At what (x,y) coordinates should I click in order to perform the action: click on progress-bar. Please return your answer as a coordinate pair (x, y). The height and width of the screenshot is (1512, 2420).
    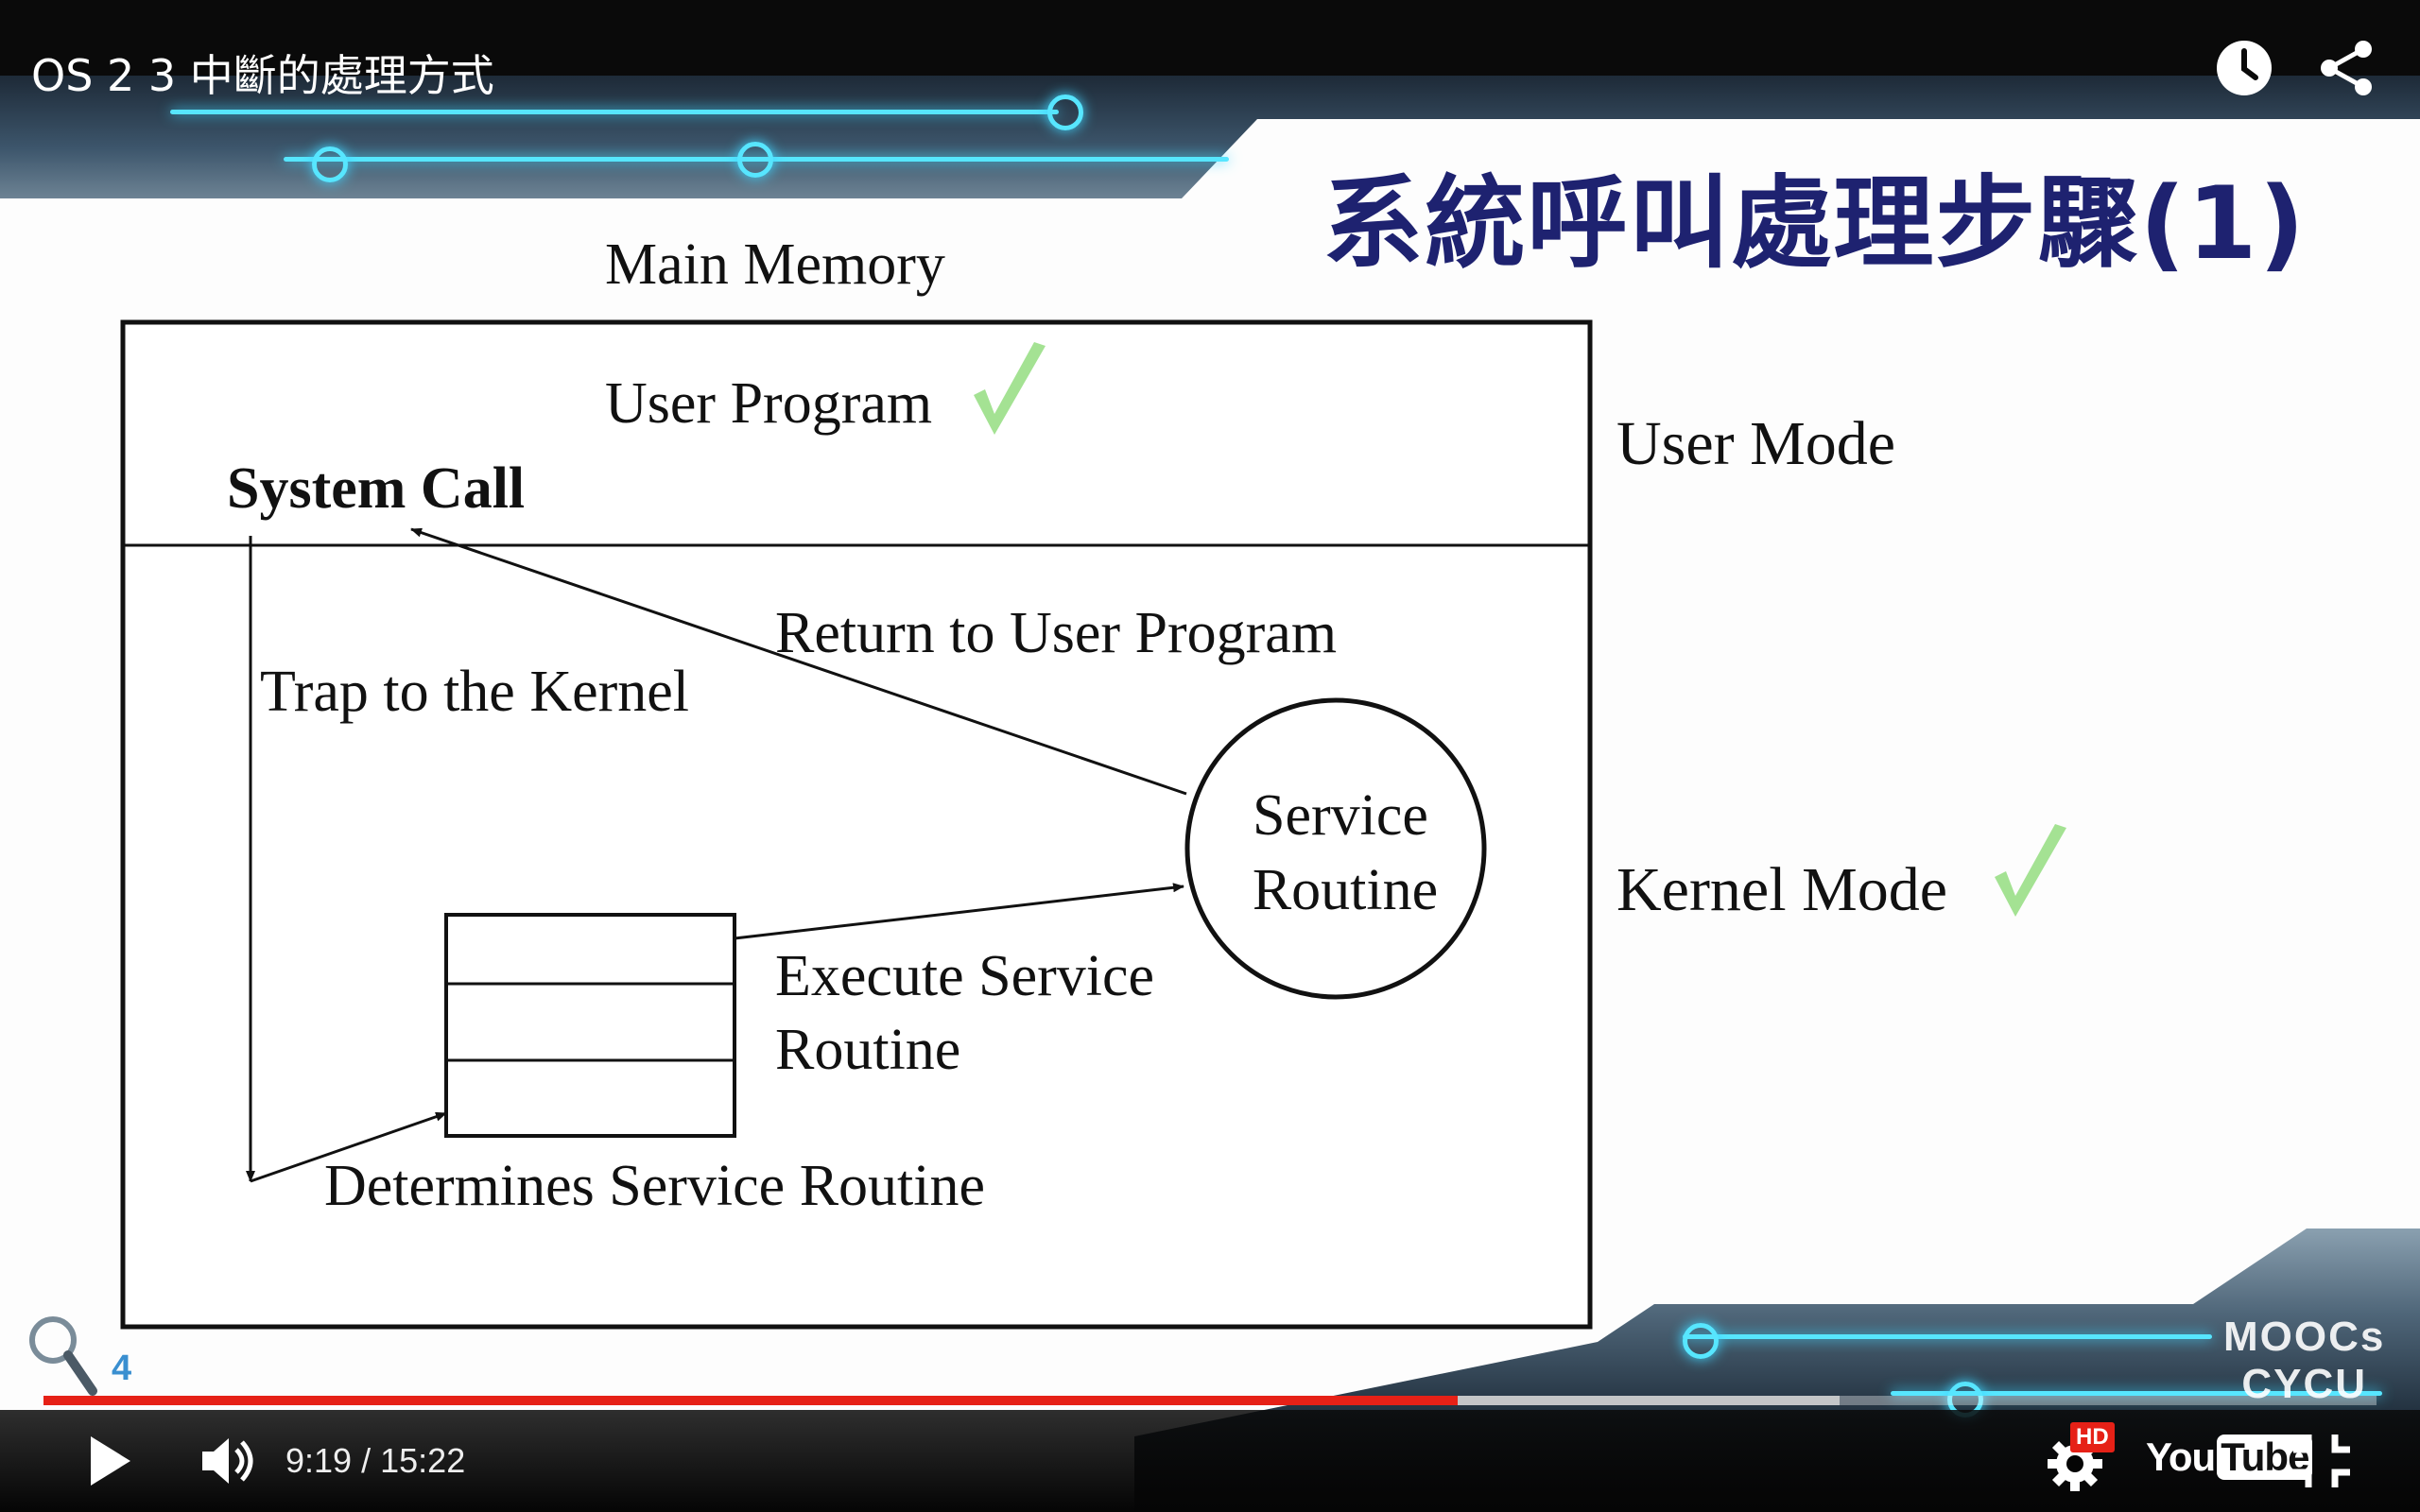
    Looking at the image, I should click on (1210, 1400).